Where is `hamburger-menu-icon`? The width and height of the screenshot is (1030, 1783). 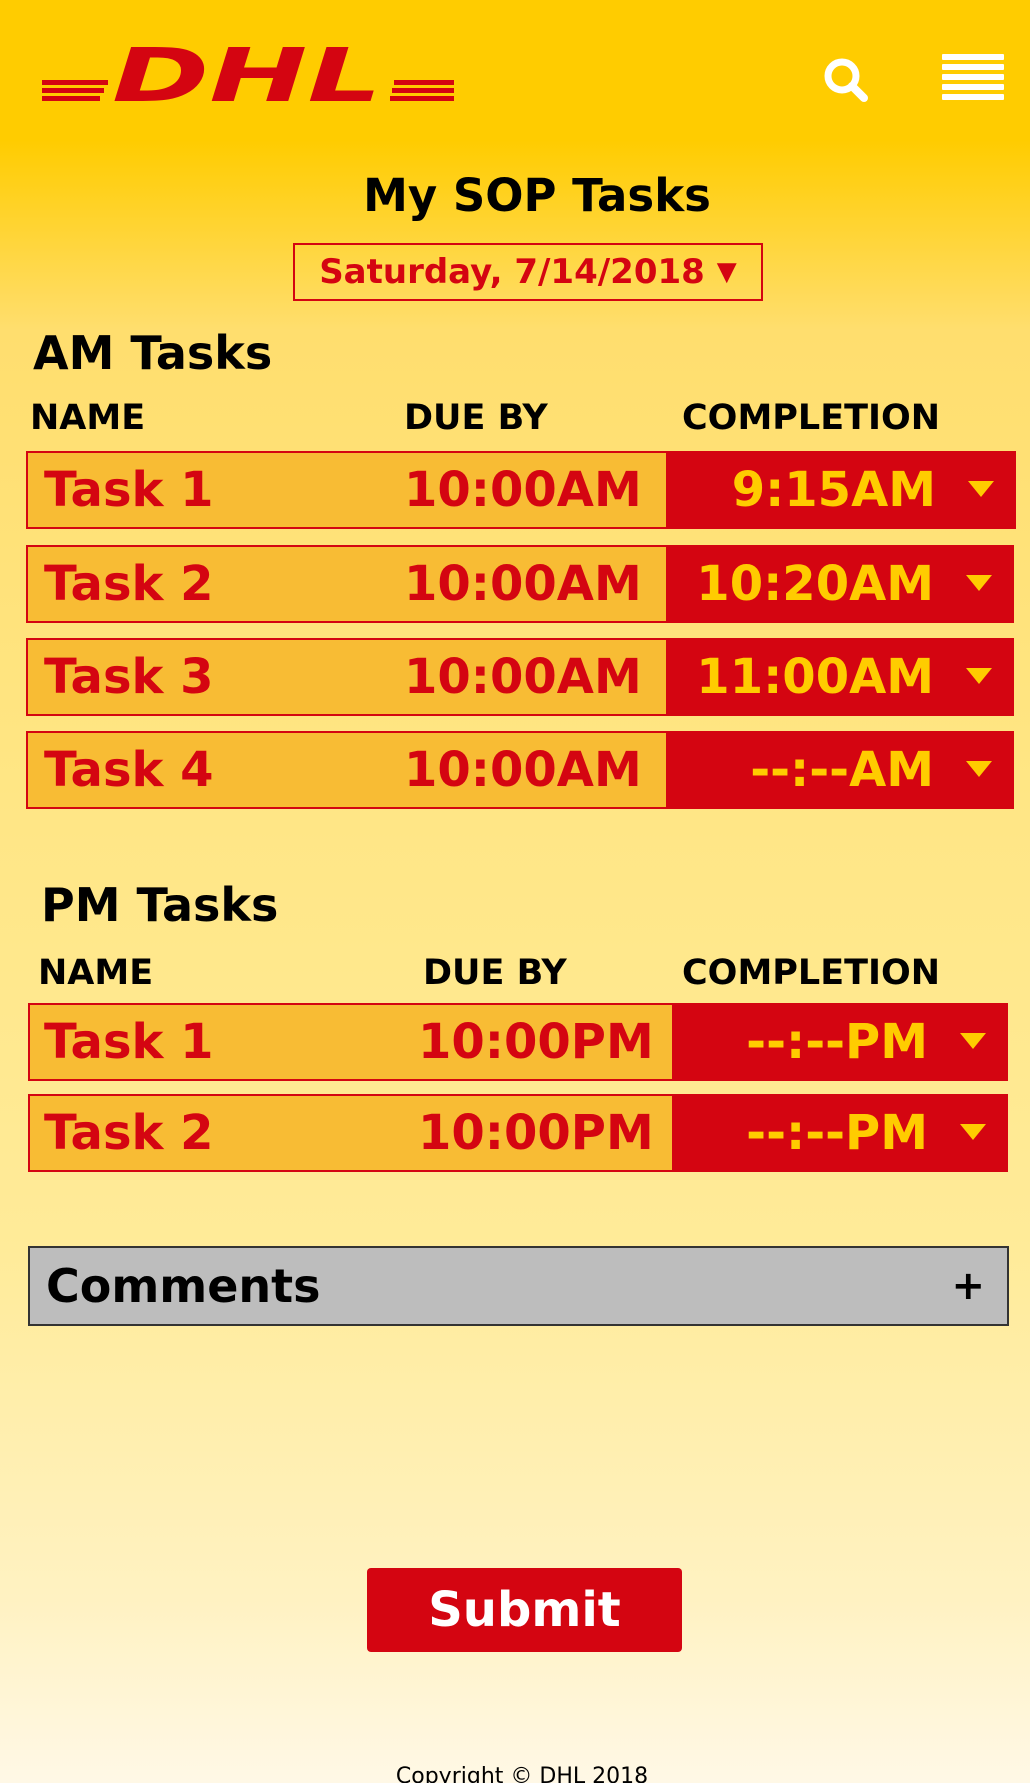 hamburger-menu-icon is located at coordinates (973, 77).